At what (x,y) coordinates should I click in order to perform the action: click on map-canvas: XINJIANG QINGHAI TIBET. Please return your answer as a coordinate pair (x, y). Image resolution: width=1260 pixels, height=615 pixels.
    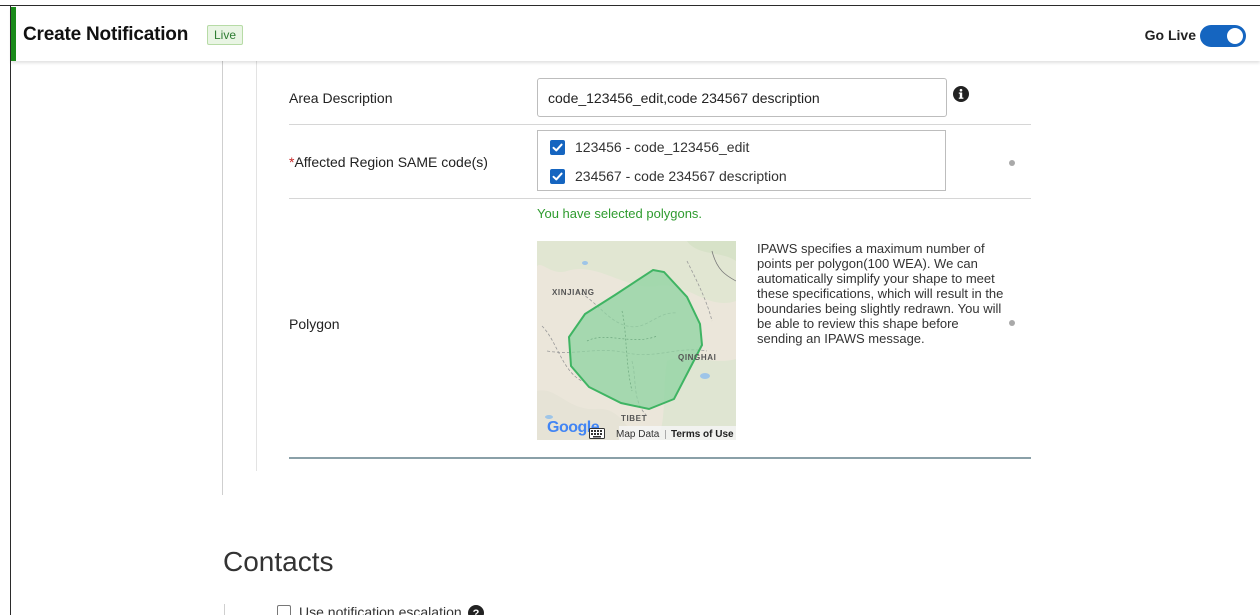
    Looking at the image, I should click on (636, 340).